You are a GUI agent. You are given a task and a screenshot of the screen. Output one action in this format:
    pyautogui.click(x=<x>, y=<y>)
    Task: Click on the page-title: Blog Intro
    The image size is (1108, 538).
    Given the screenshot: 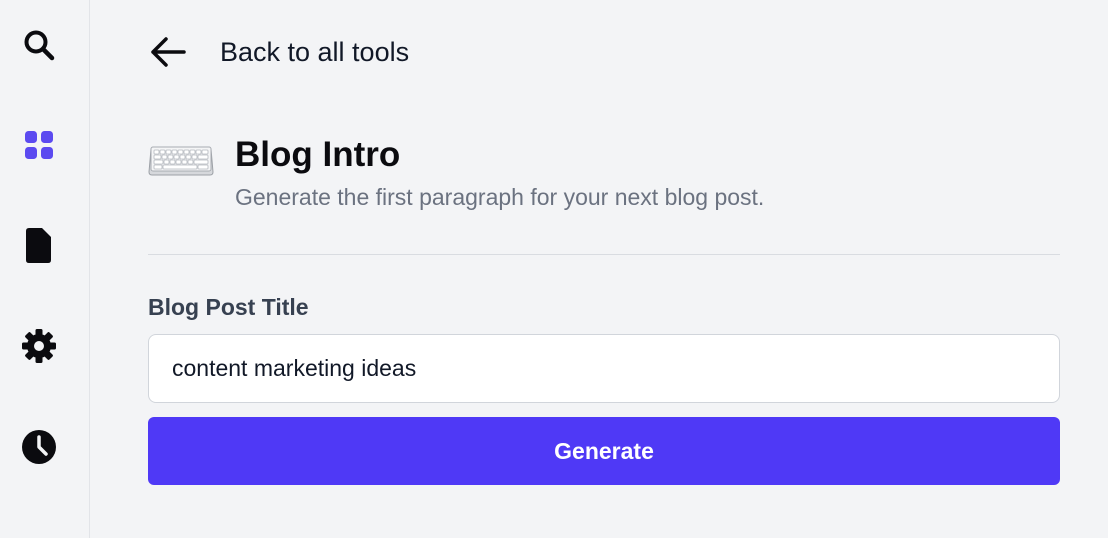 What is the action you would take?
    pyautogui.click(x=318, y=154)
    